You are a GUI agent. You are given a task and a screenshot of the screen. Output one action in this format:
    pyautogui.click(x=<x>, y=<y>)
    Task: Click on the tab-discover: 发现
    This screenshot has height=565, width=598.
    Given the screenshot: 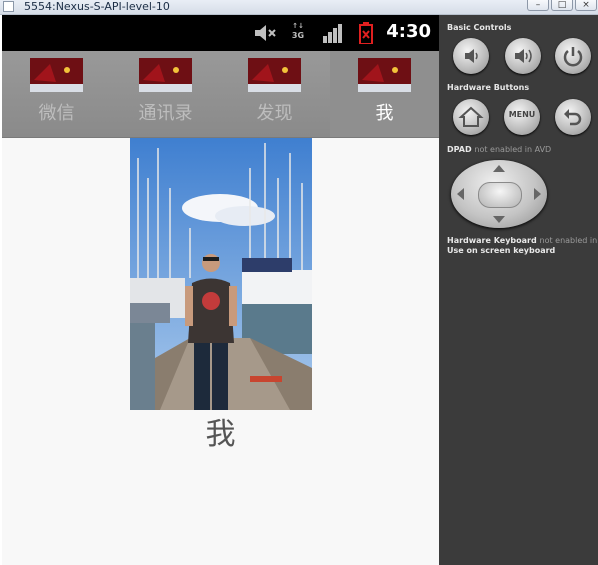 What is the action you would take?
    pyautogui.click(x=274, y=94)
    